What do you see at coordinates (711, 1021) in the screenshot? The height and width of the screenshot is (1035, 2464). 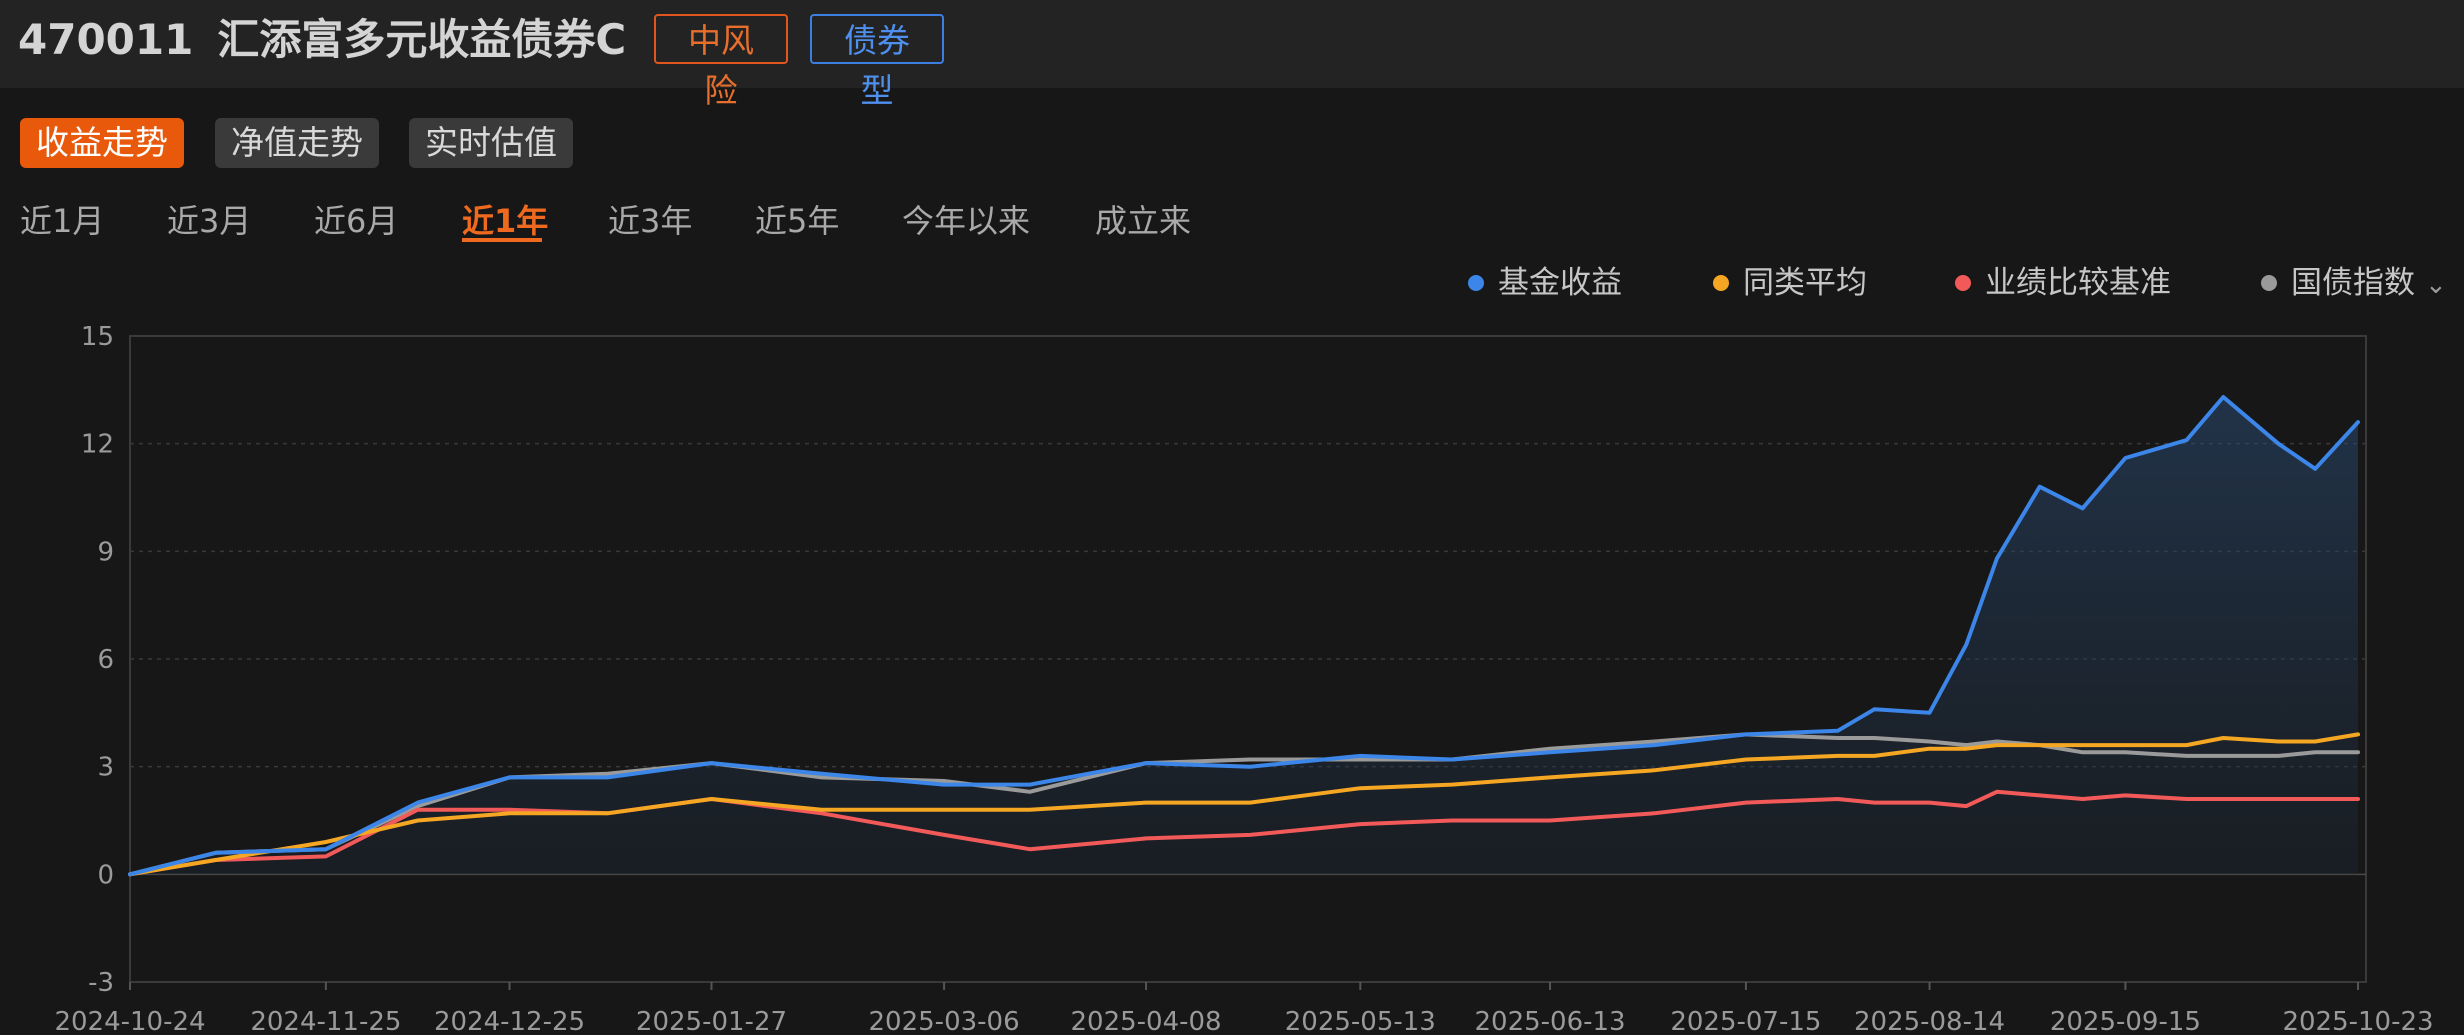 I see `x-tick-label: 2025-01-27` at bounding box center [711, 1021].